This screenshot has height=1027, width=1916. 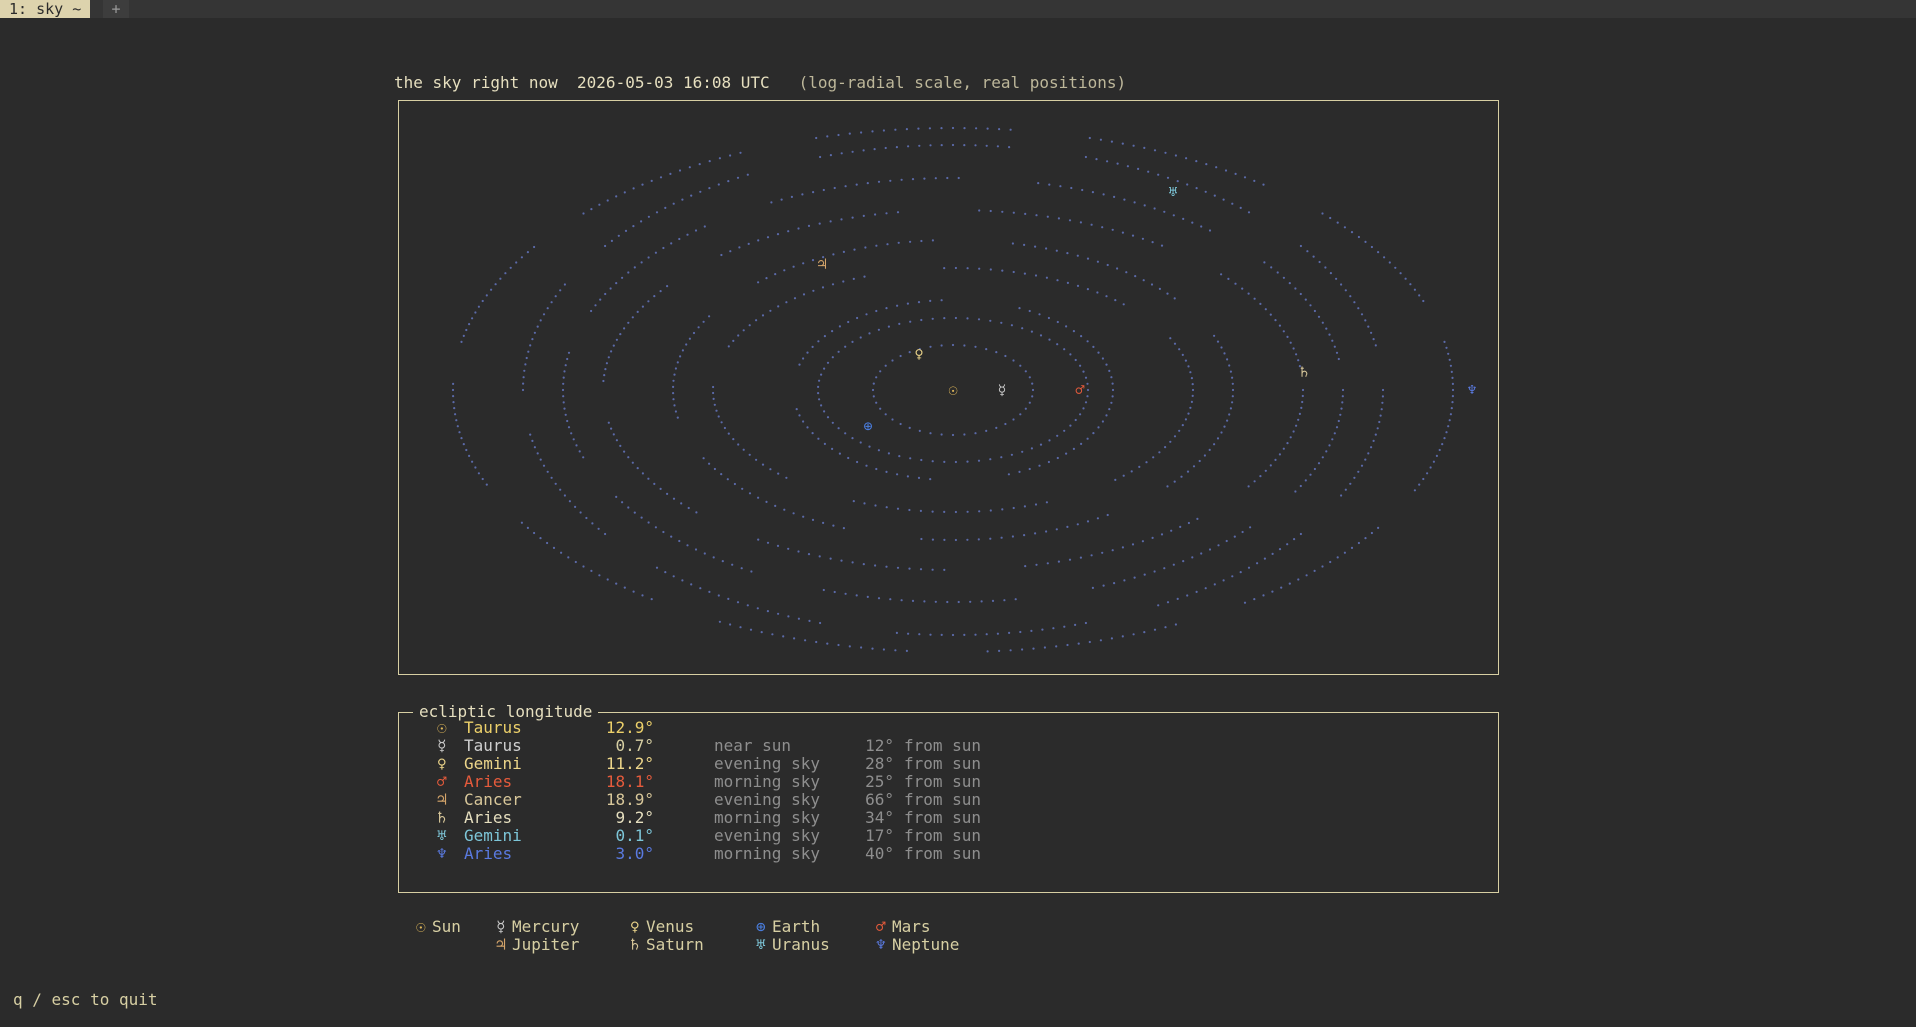 I want to click on longitude-degrees: 0.7°, so click(x=634, y=745).